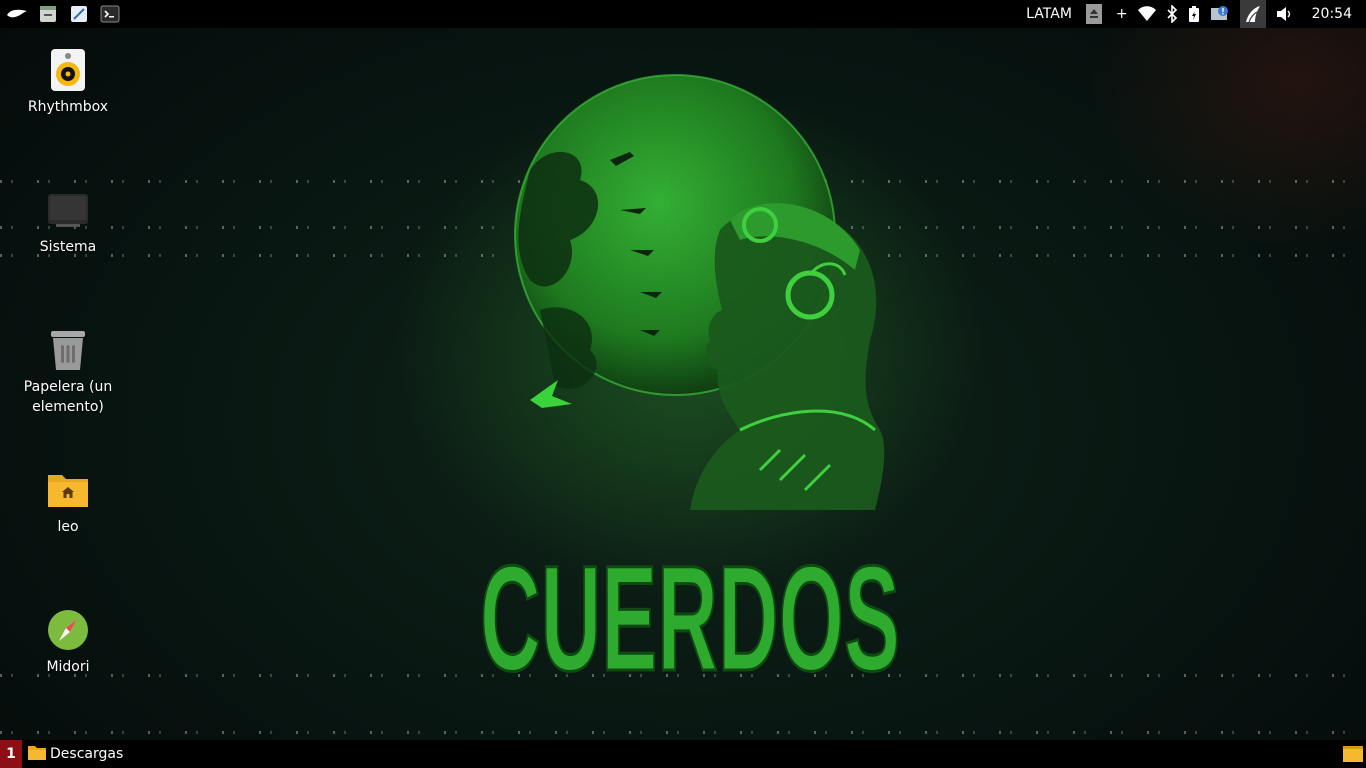  What do you see at coordinates (68, 490) in the screenshot?
I see `home-folder-icon` at bounding box center [68, 490].